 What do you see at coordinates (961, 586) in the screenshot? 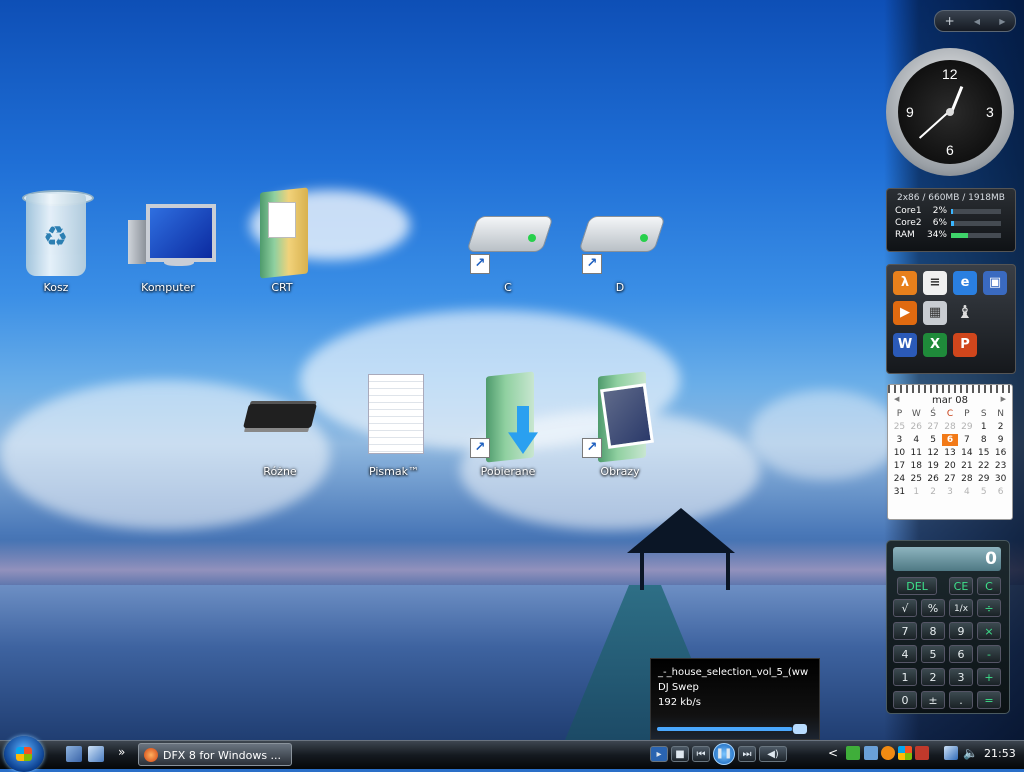
I see `calc-ce-button: CE` at bounding box center [961, 586].